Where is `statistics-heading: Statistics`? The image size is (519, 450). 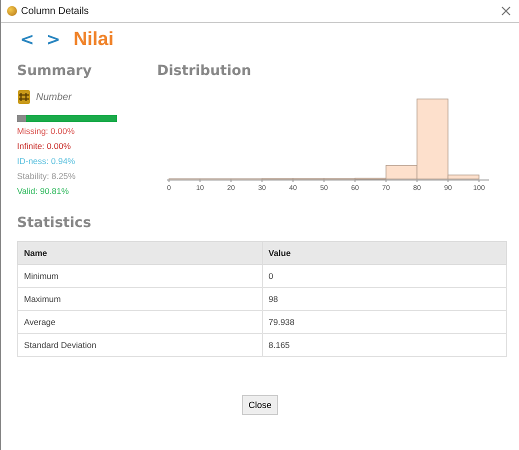
statistics-heading: Statistics is located at coordinates (54, 223).